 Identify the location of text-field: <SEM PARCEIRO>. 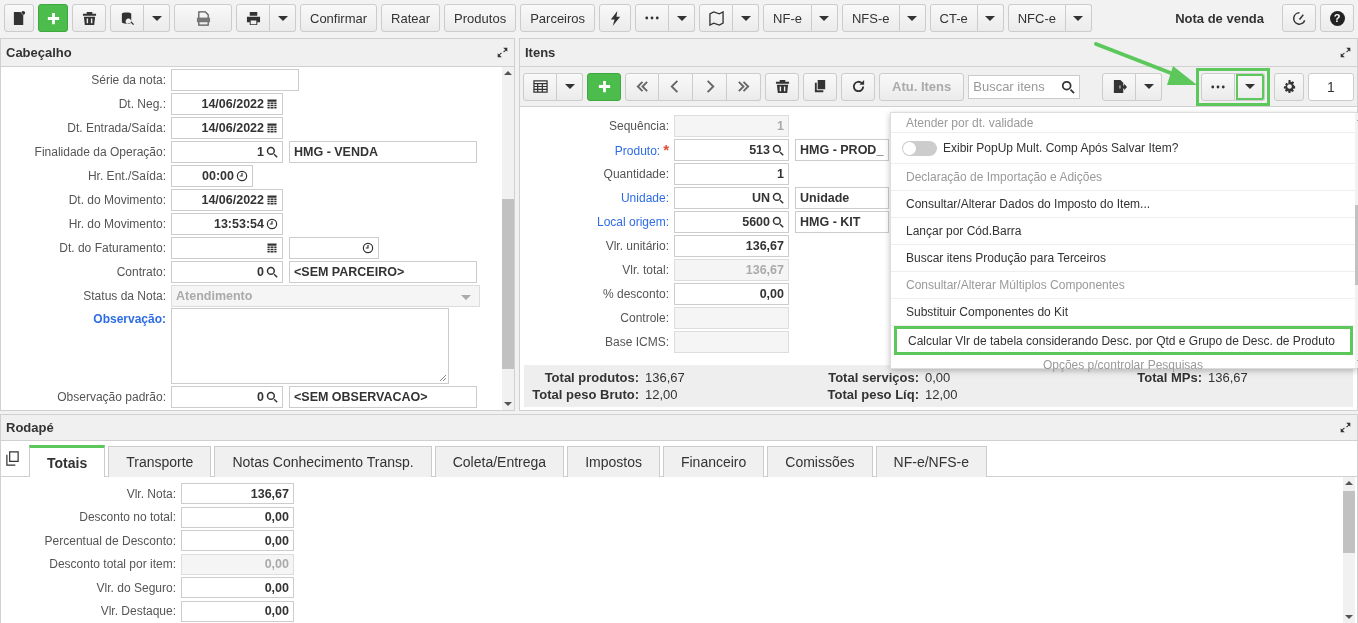
(383, 272).